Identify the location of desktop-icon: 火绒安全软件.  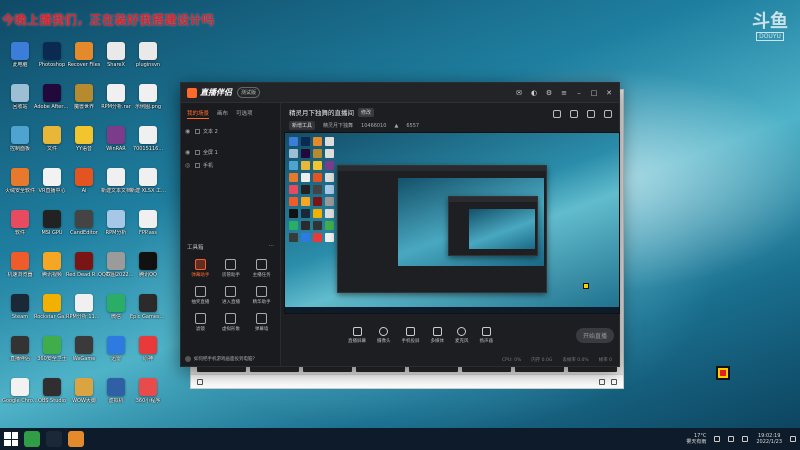
(20, 186).